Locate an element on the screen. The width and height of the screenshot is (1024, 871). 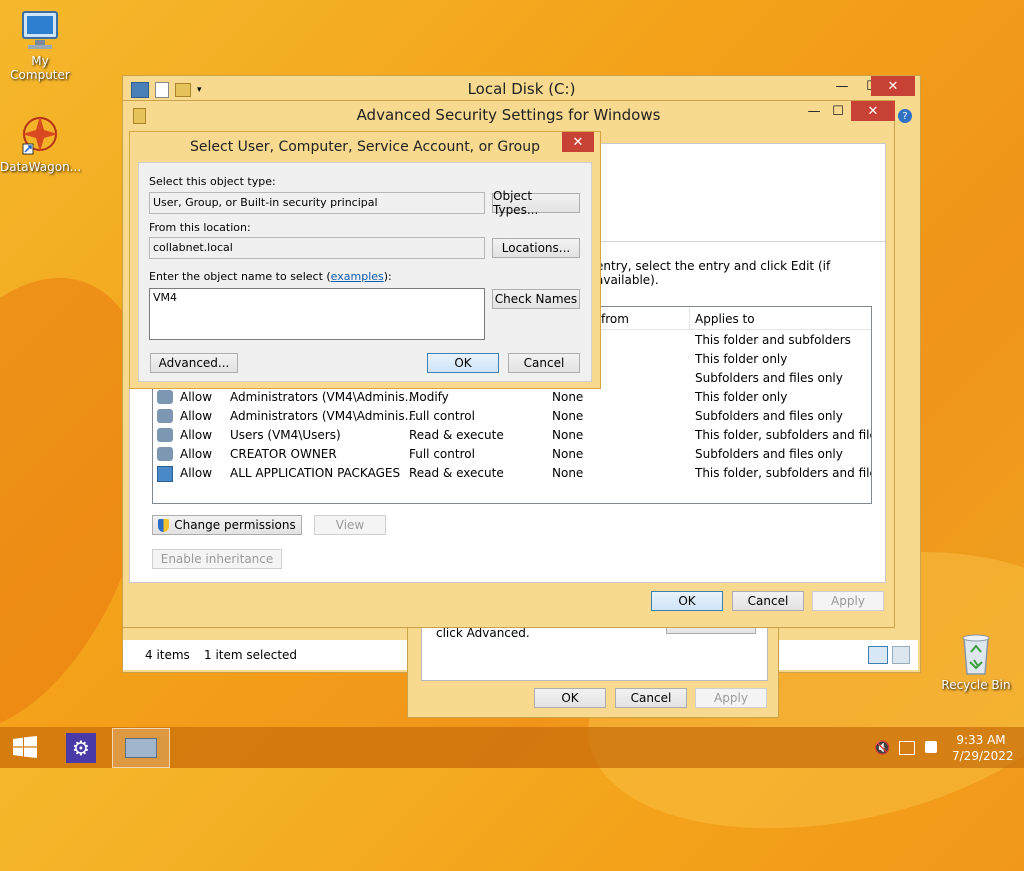
recycle-bin-icon is located at coordinates (976, 653).